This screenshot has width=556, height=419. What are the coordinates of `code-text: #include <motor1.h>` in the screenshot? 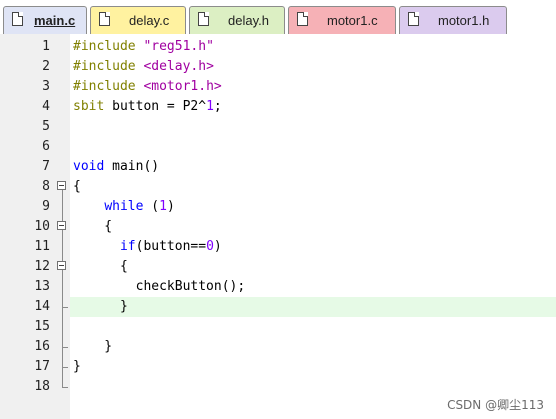 It's located at (147, 87).